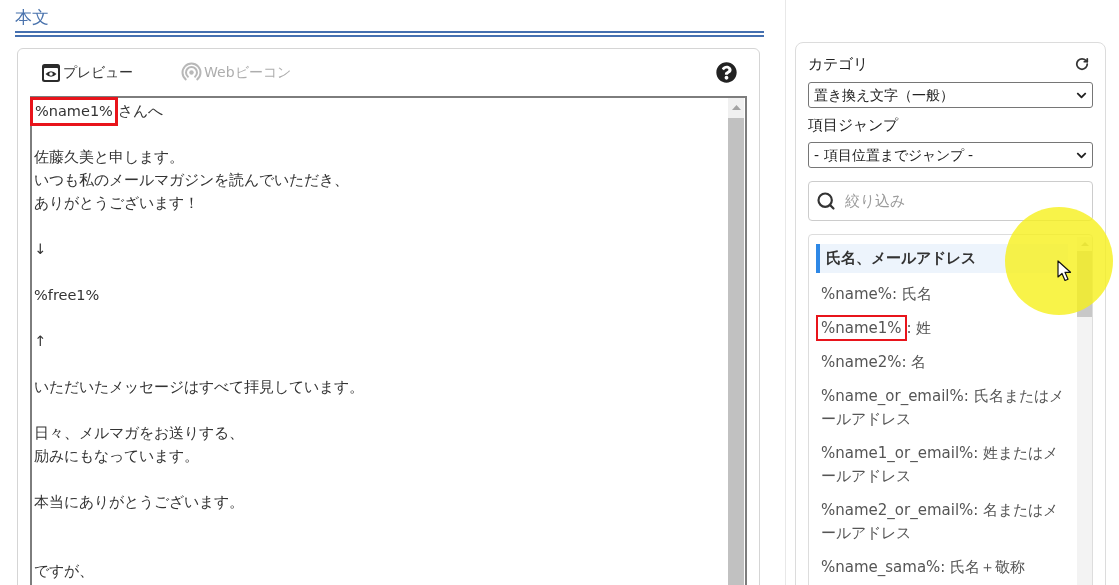  What do you see at coordinates (32, 17) in the screenshot?
I see `section-title: 本文` at bounding box center [32, 17].